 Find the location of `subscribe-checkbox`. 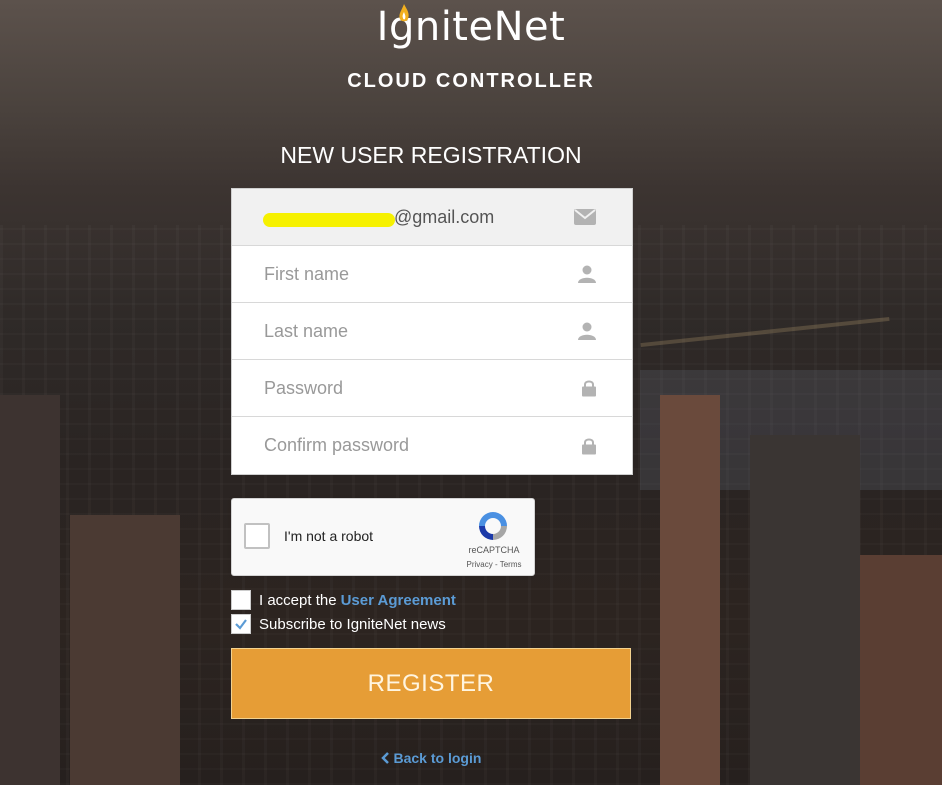

subscribe-checkbox is located at coordinates (241, 624).